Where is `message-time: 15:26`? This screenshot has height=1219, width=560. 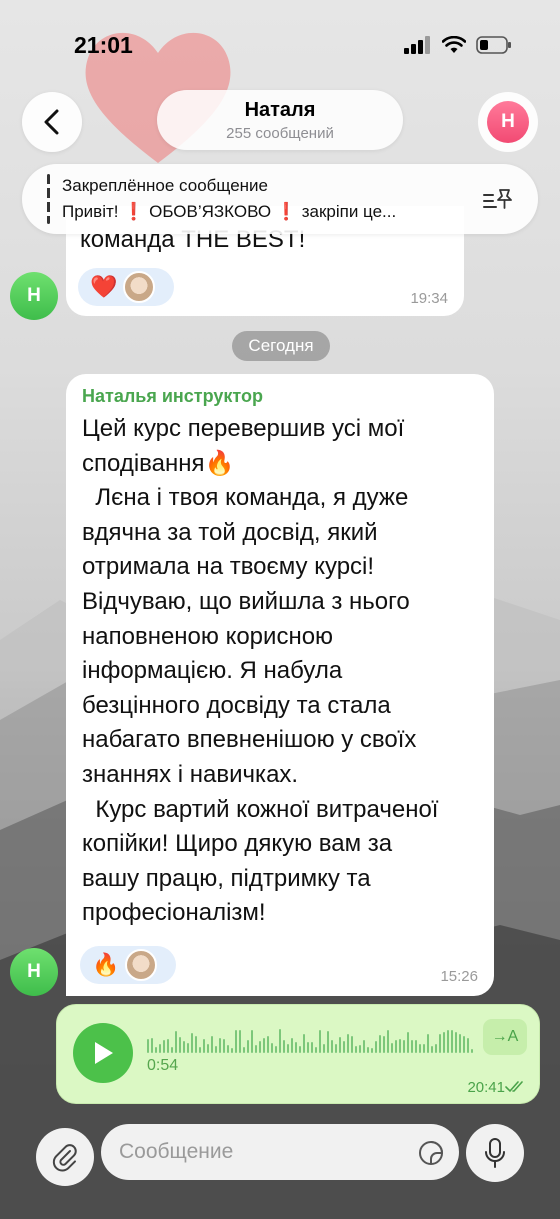 message-time: 15:26 is located at coordinates (459, 976).